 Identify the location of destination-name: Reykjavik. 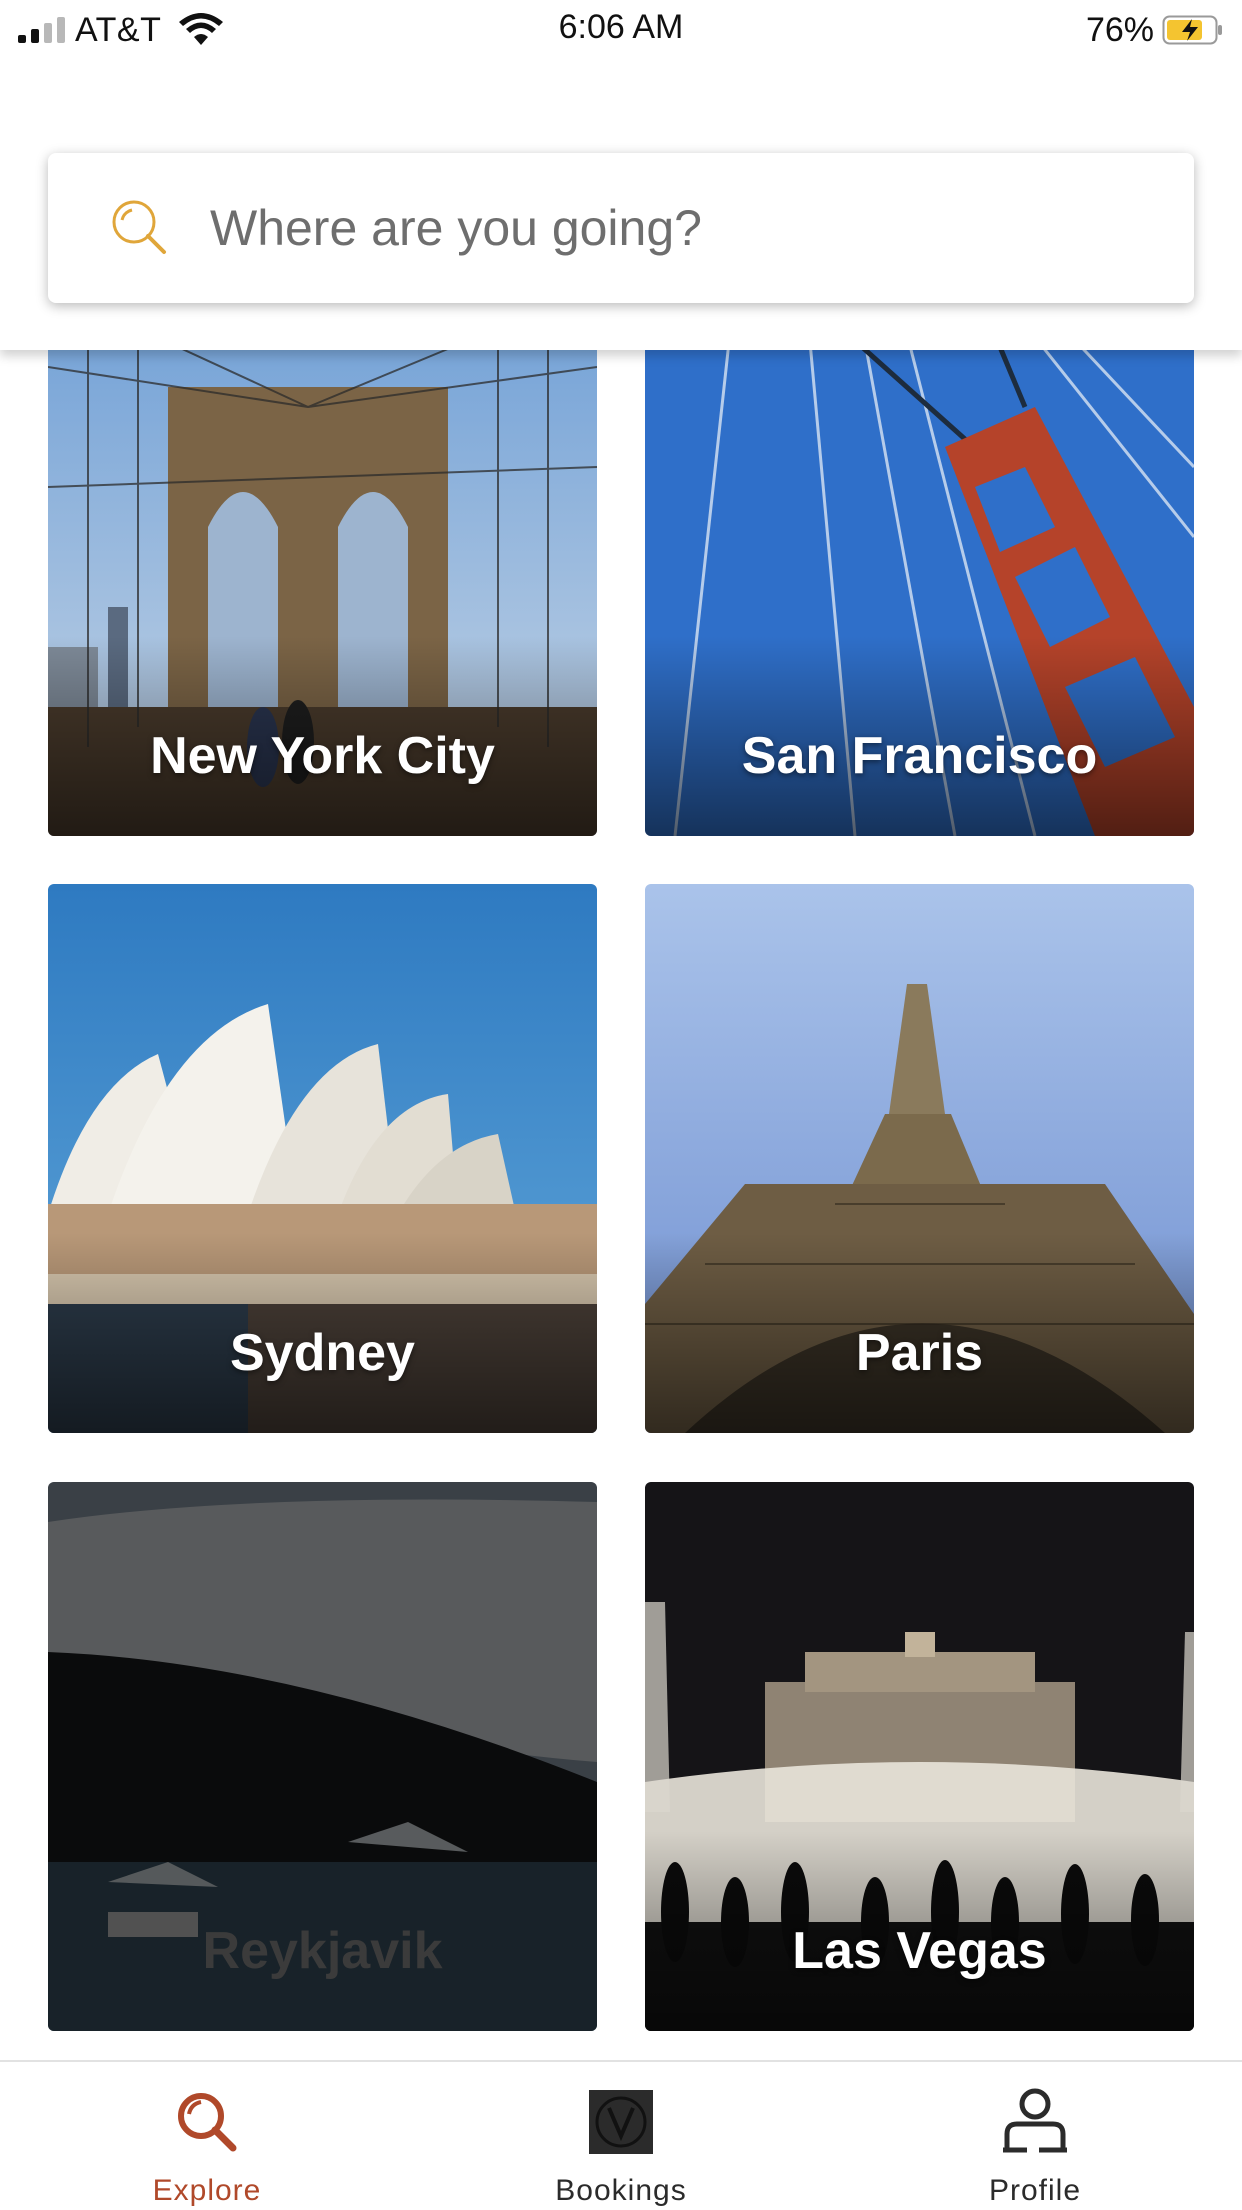
(322, 1951).